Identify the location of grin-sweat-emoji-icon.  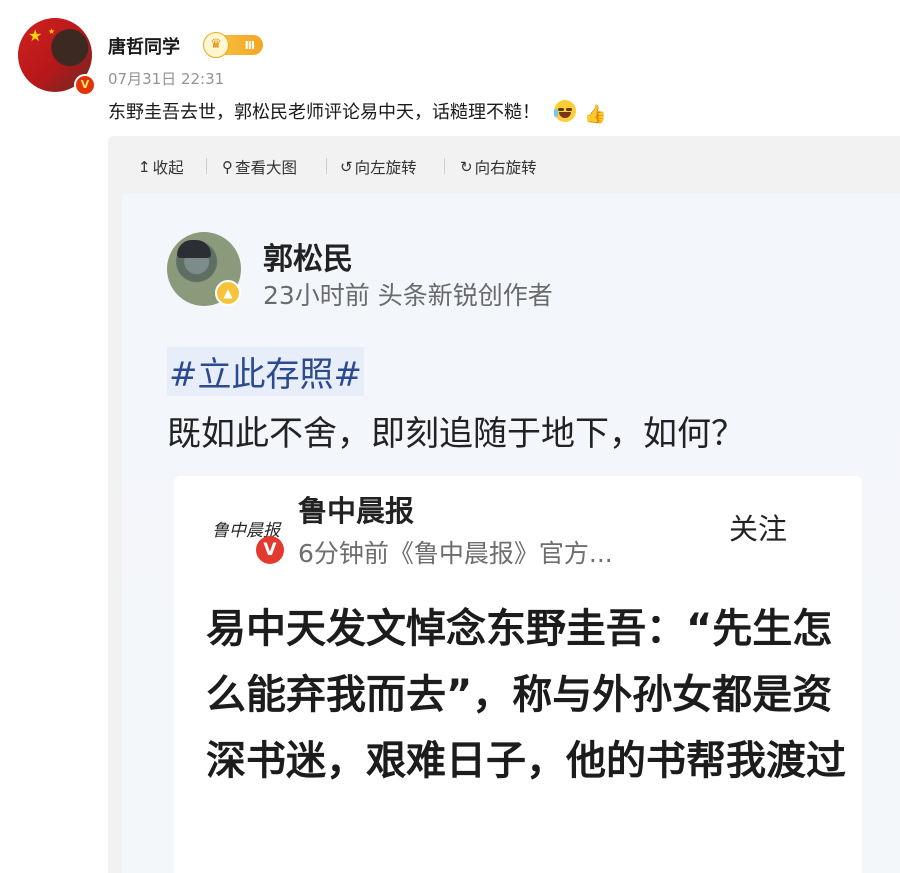
(565, 111).